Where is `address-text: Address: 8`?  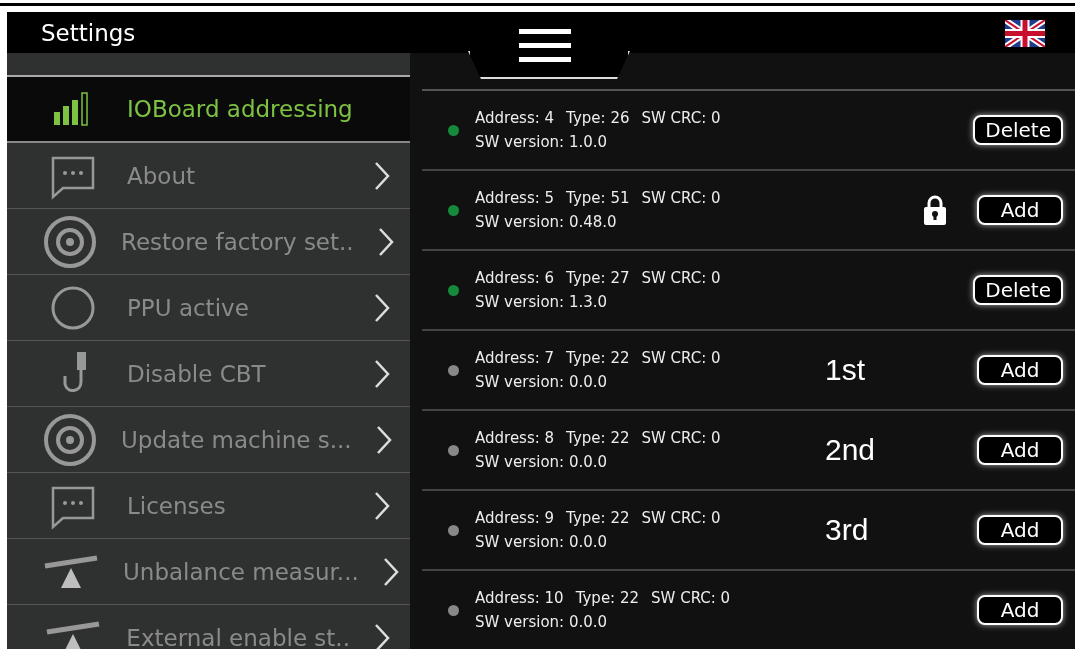
address-text: Address: 8 is located at coordinates (515, 438).